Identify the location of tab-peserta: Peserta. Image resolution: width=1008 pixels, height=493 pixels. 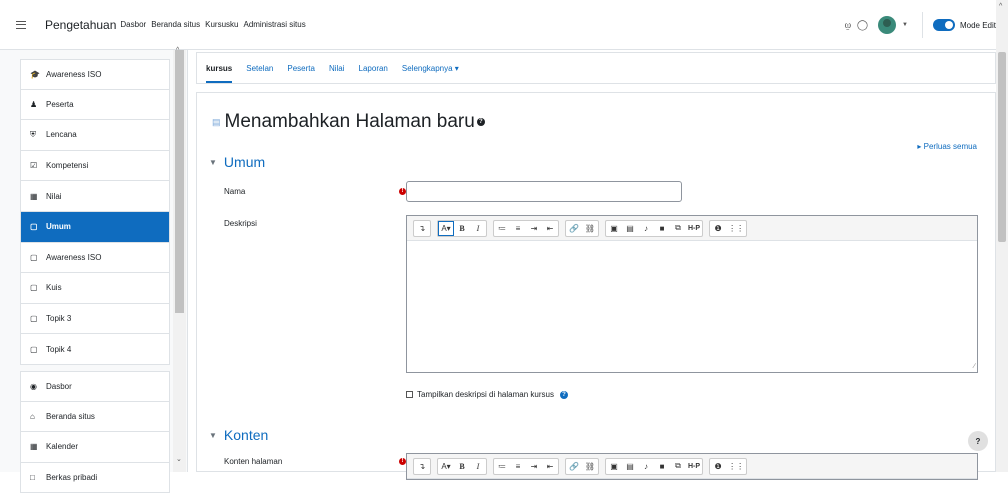
(301, 68).